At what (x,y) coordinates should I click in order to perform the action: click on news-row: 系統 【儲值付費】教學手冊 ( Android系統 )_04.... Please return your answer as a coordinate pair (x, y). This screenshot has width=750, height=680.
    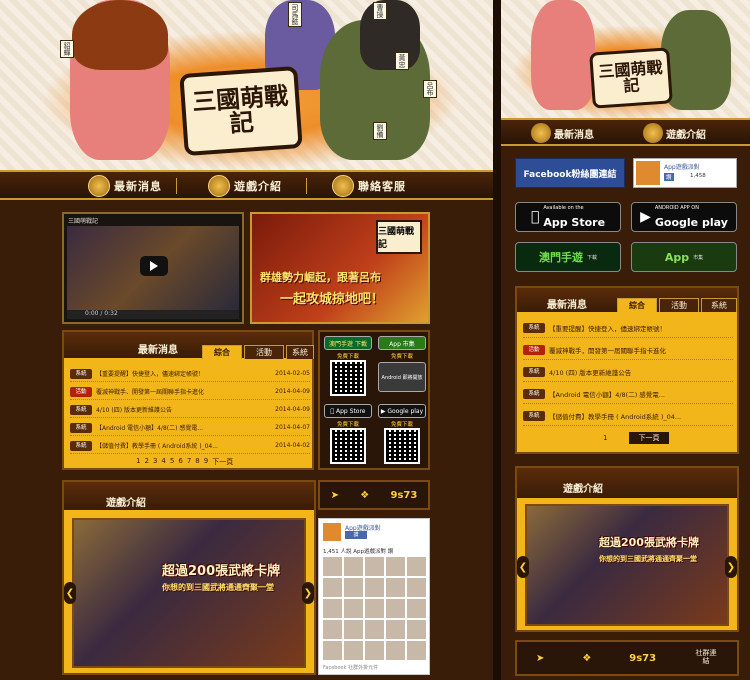
    Looking at the image, I should click on (628, 416).